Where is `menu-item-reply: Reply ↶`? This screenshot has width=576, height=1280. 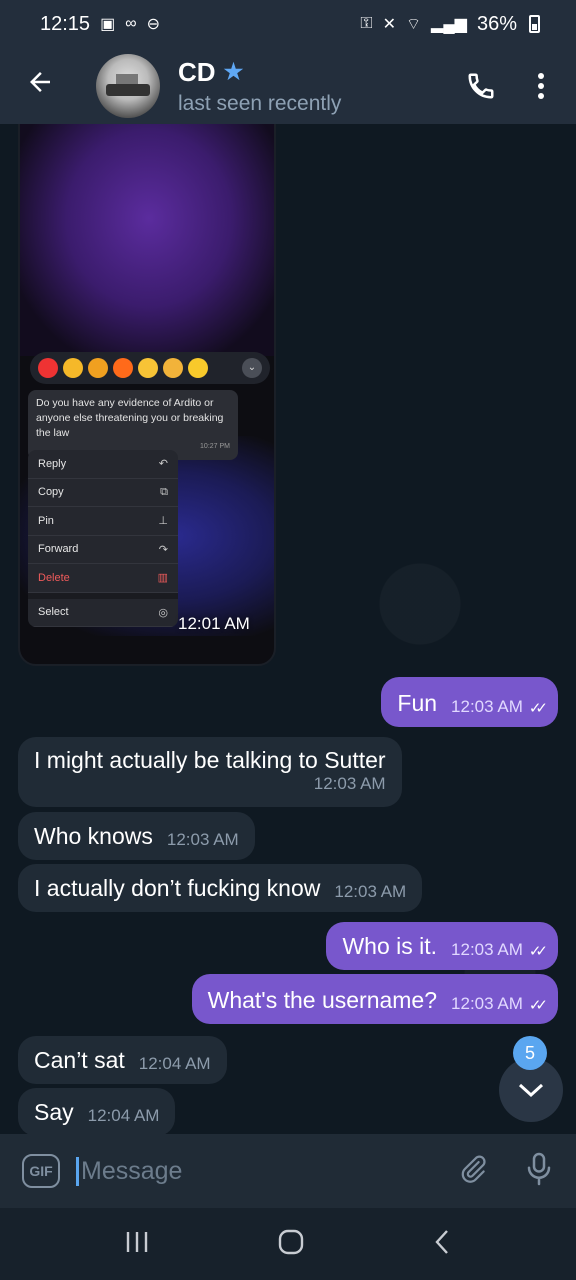
menu-item-reply: Reply ↶ is located at coordinates (103, 464).